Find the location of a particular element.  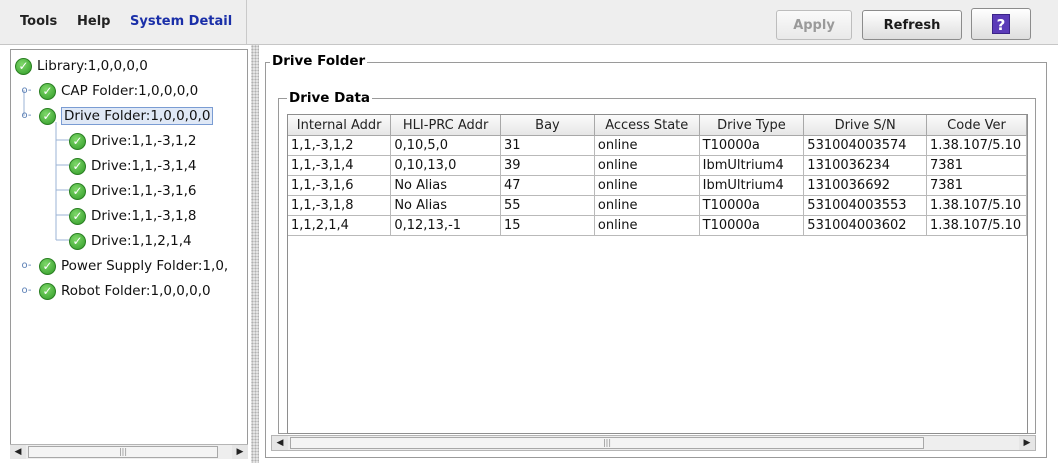

table-horizontal-scrollbar: ◀ ||| ▶ is located at coordinates (653, 443).